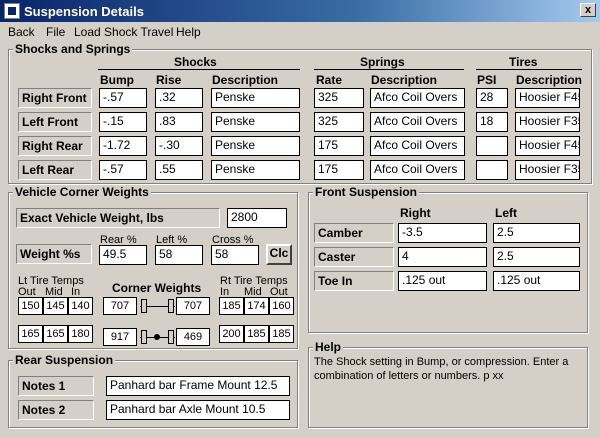 The height and width of the screenshot is (438, 600). Describe the element at coordinates (255, 98) in the screenshot. I see `shock-desc-input-right-front: Penske` at that location.